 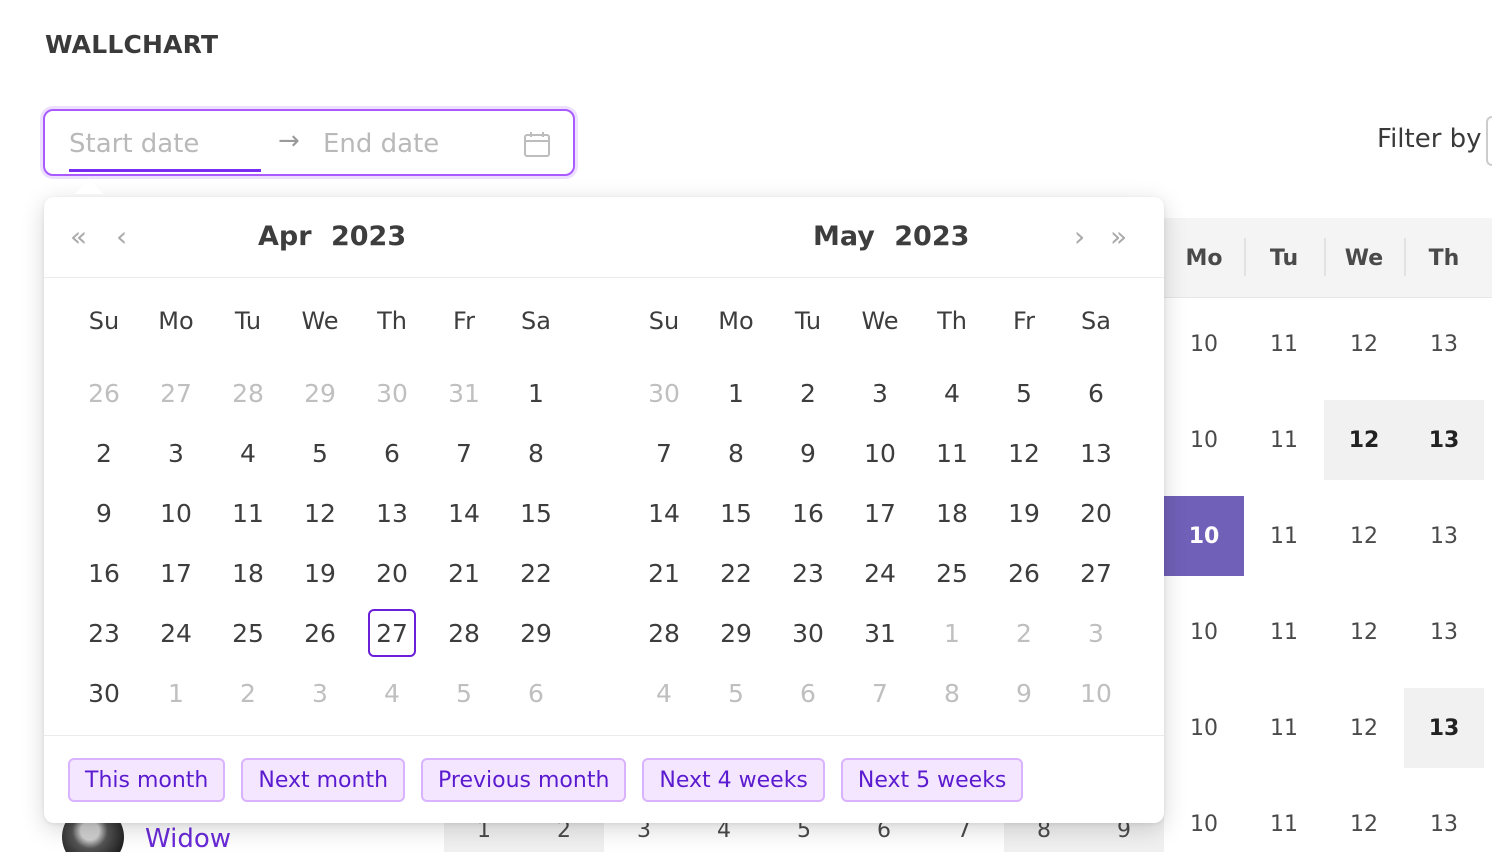 What do you see at coordinates (464, 393) in the screenshot?
I see `day-cell: 31` at bounding box center [464, 393].